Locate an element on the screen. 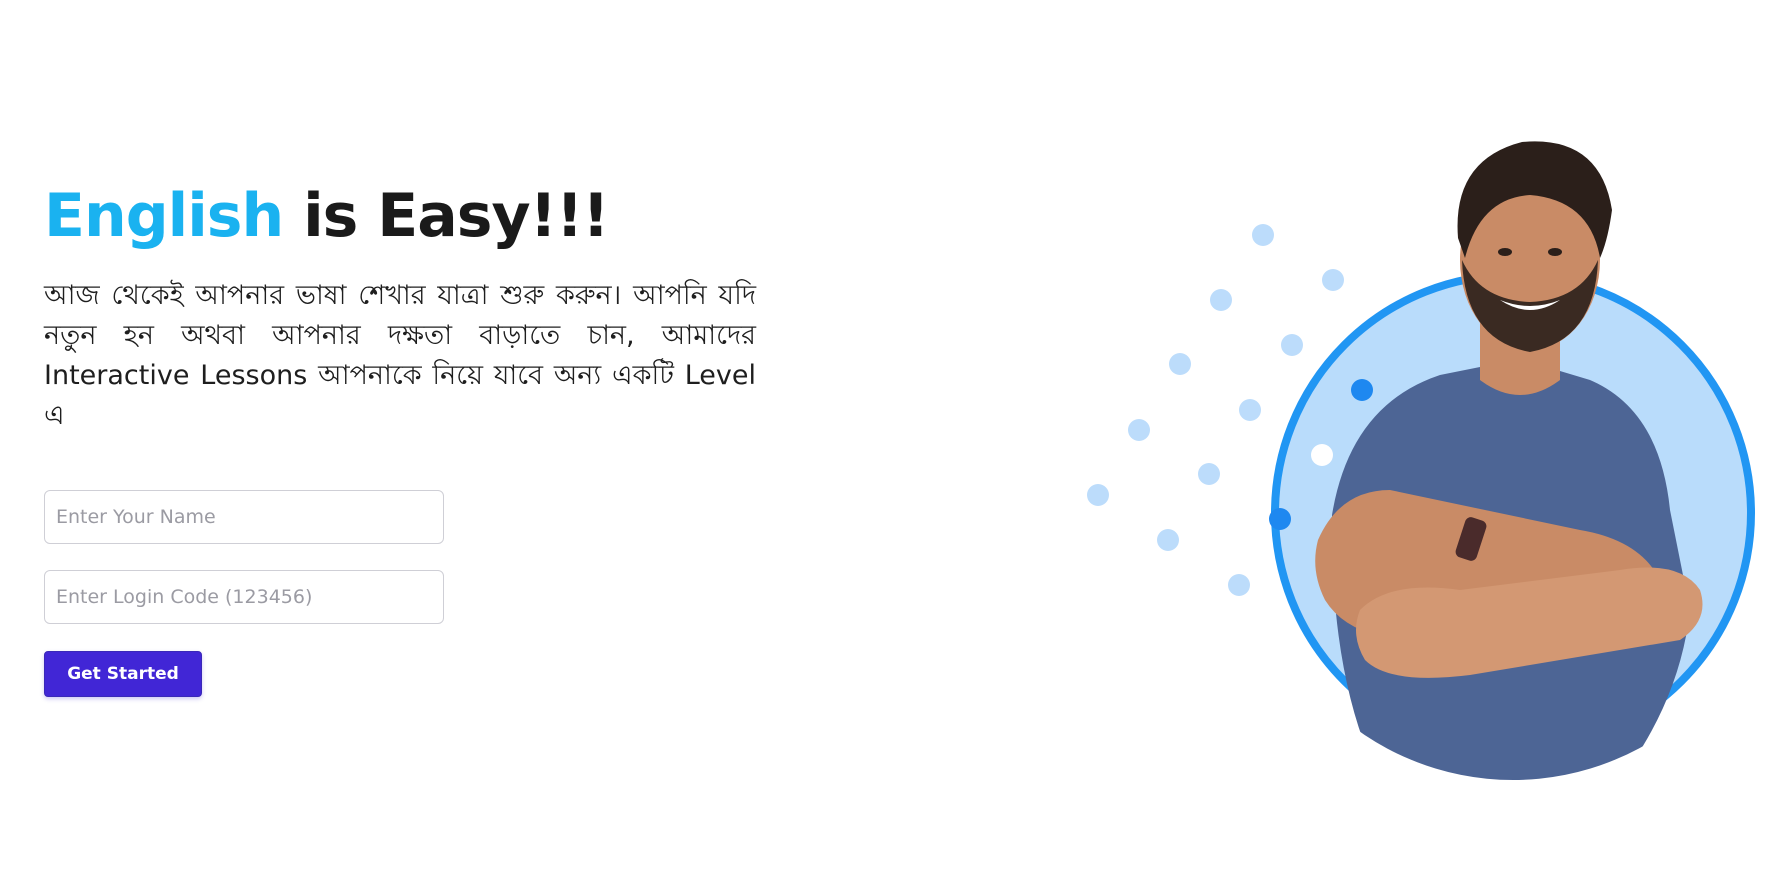 The image size is (1786, 893). get-started-button: Get Started is located at coordinates (123, 674).